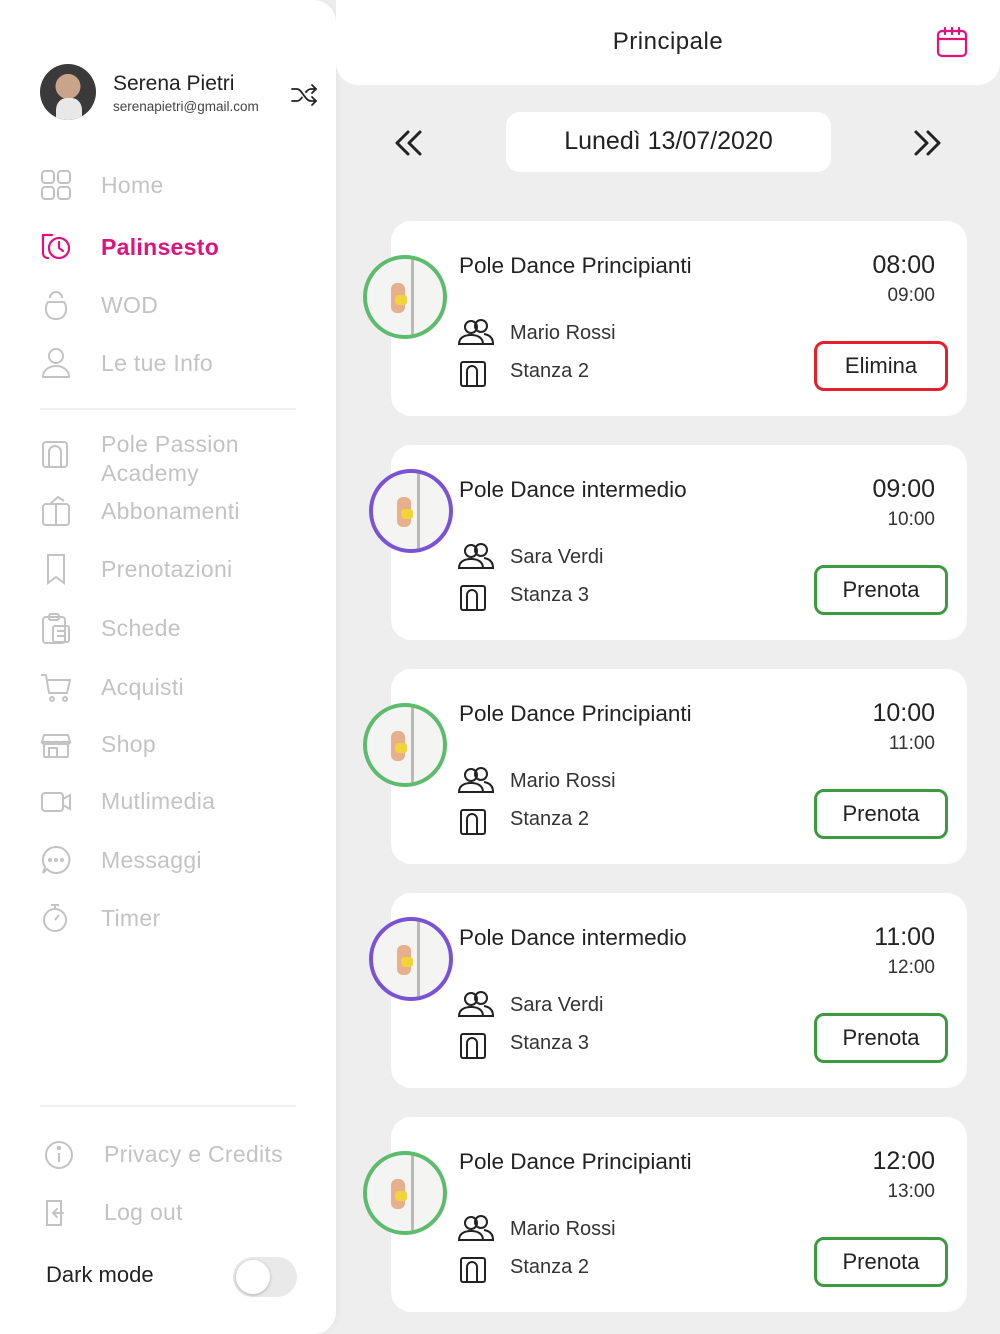 The width and height of the screenshot is (1000, 1334). Describe the element at coordinates (56, 569) in the screenshot. I see `bookmark-icon` at that location.